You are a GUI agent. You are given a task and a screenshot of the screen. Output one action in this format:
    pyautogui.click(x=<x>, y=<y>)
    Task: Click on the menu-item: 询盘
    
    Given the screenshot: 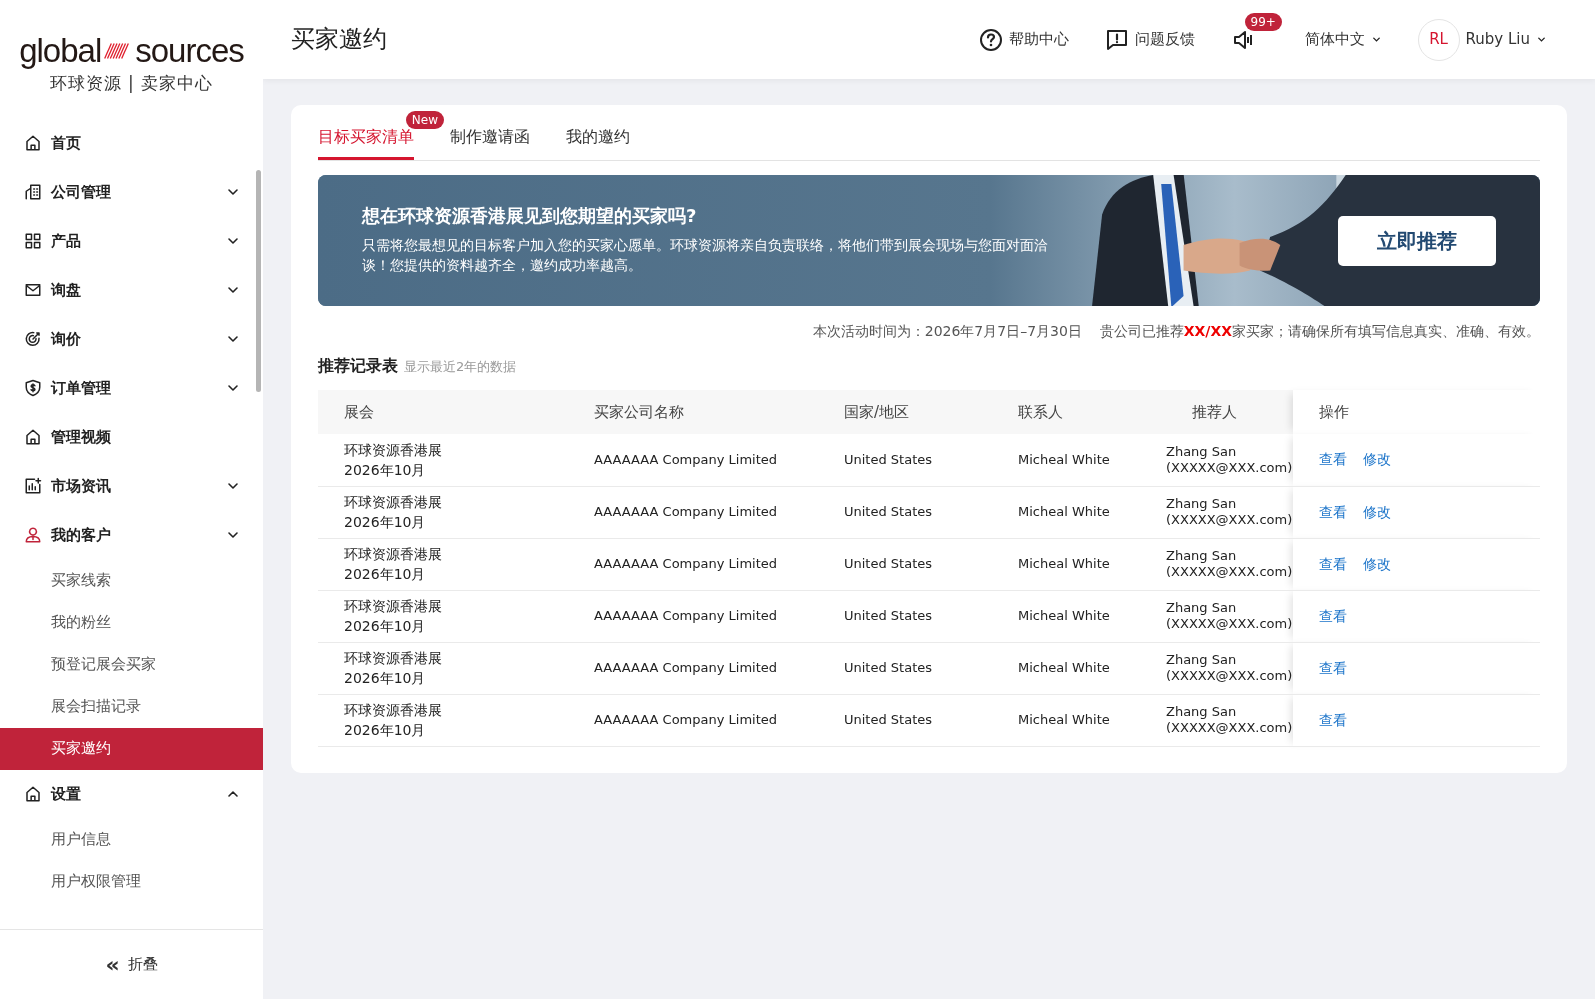 What is the action you would take?
    pyautogui.click(x=131, y=290)
    